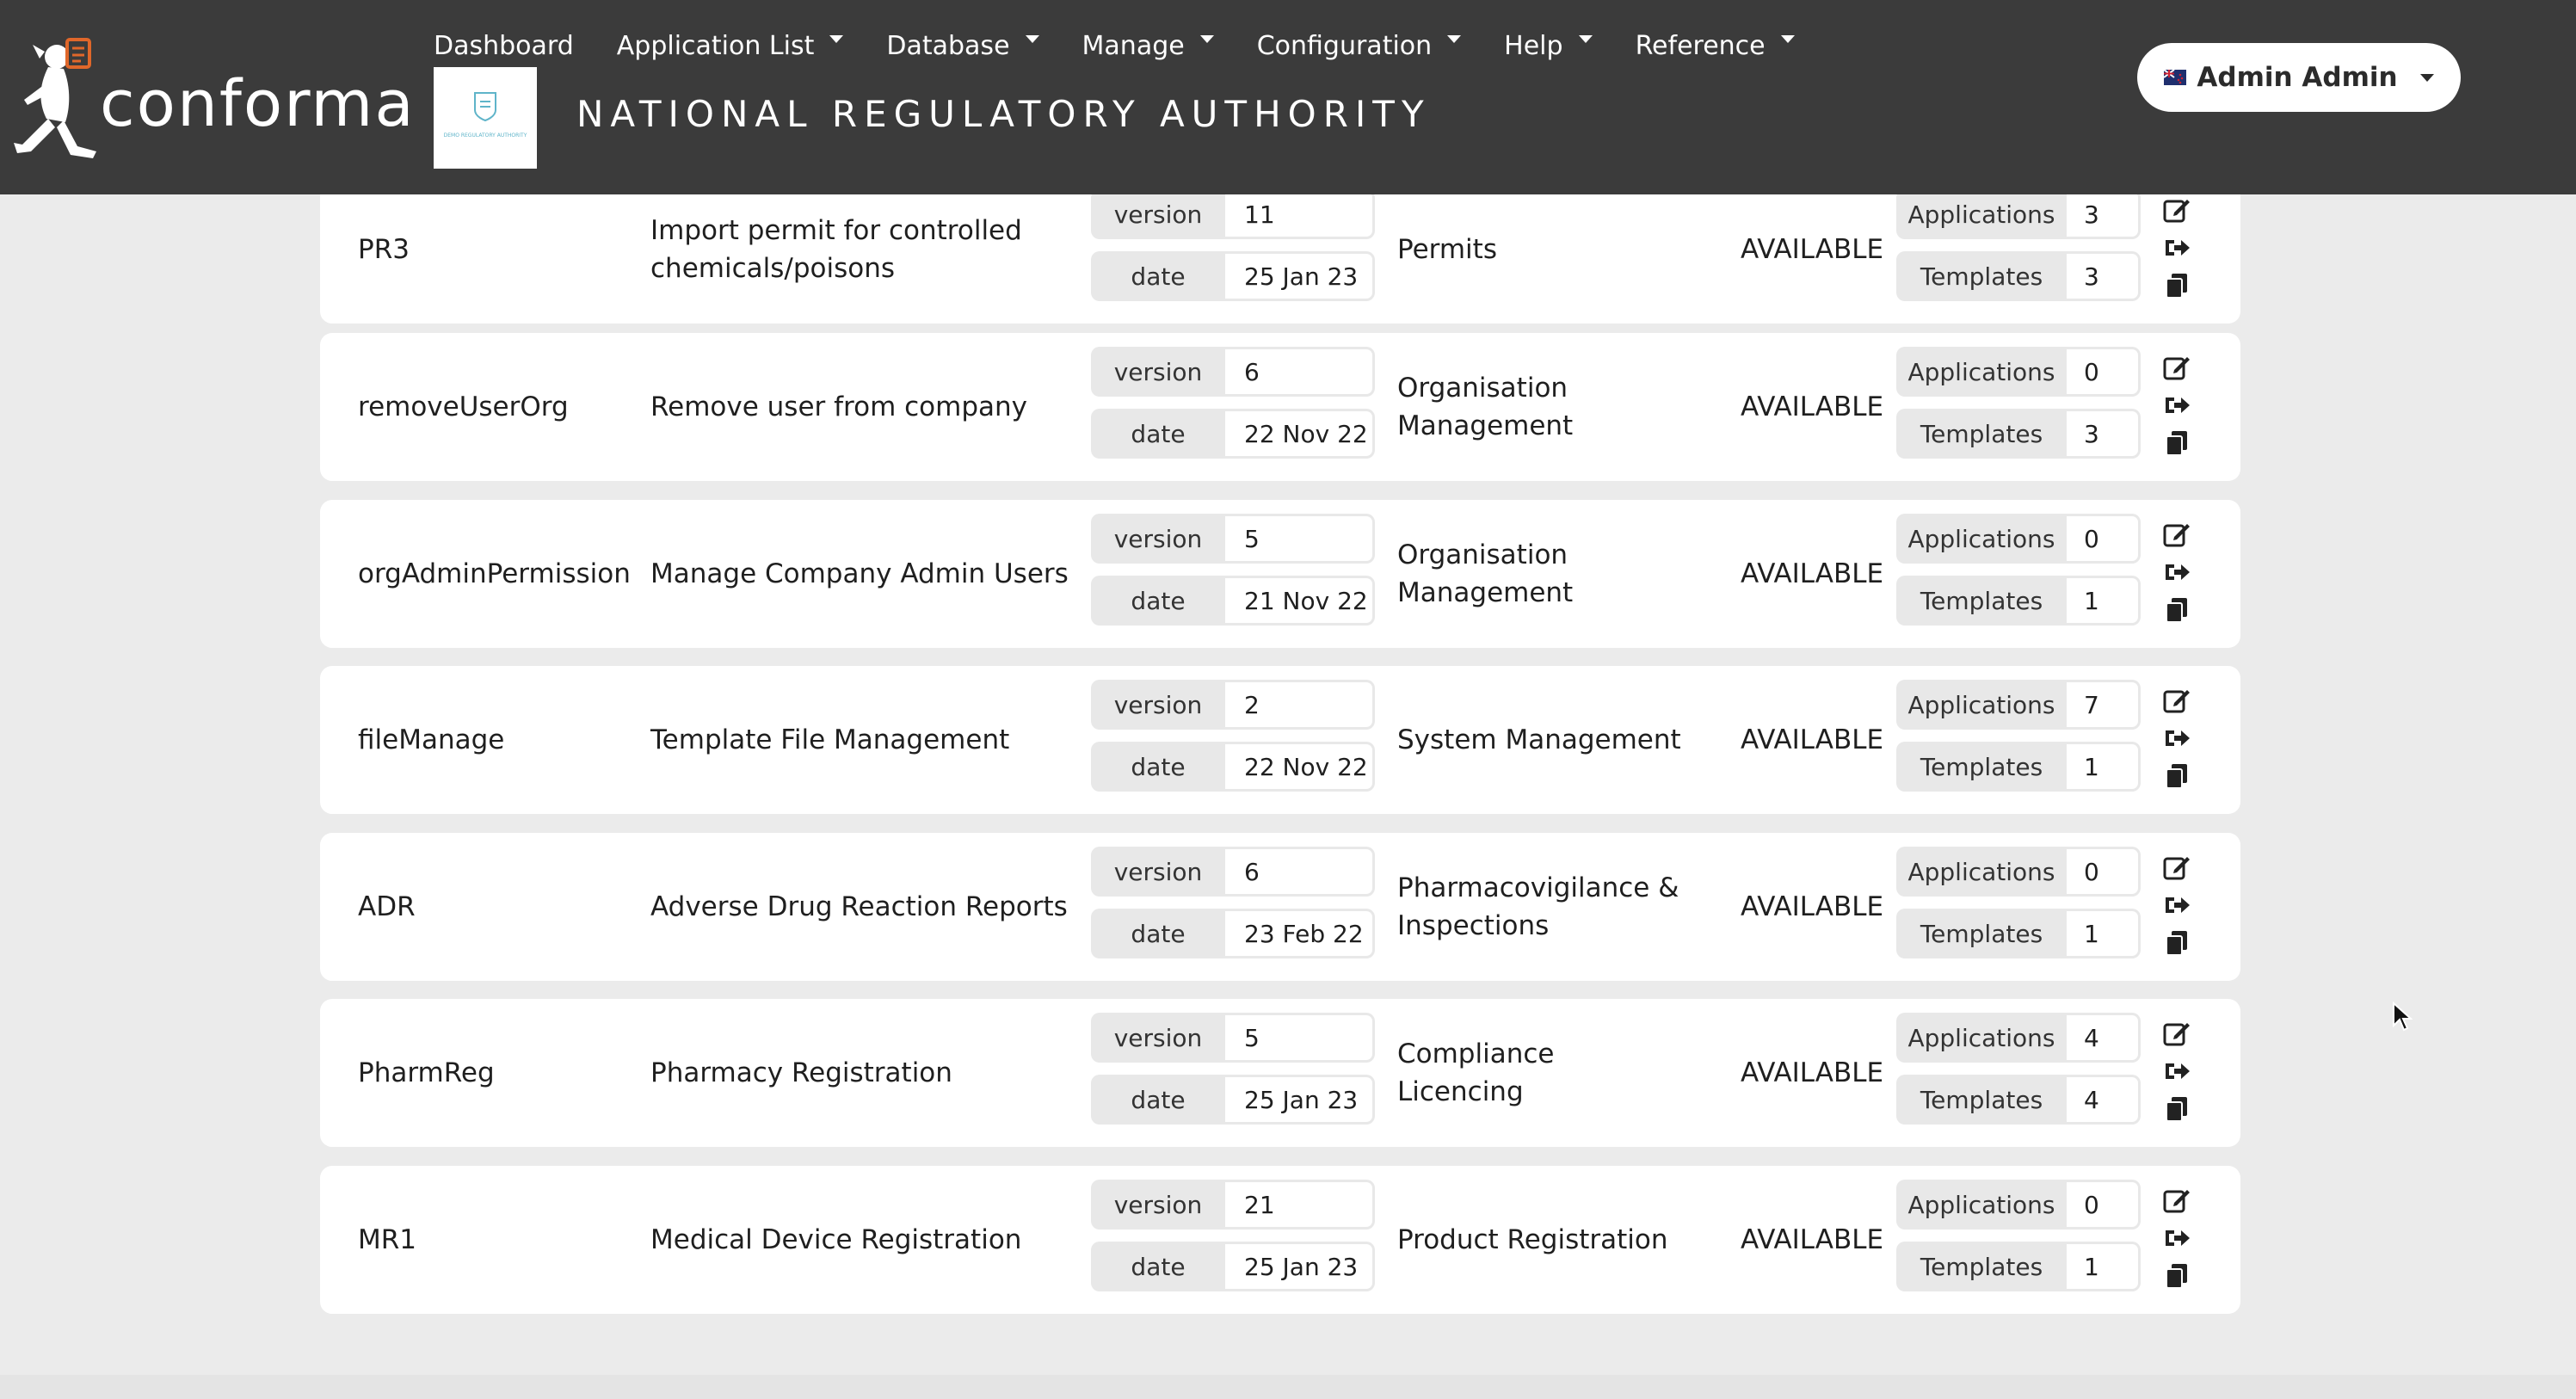 The width and height of the screenshot is (2576, 1399). I want to click on org-logo: DEMO REGULATORY AUTHORITY, so click(486, 118).